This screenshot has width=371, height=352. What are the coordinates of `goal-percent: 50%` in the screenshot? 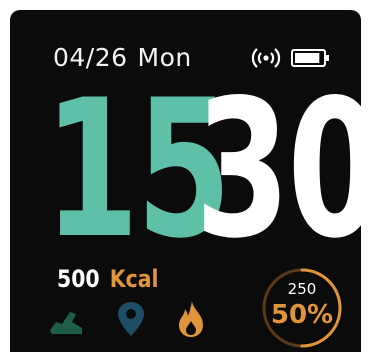 It's located at (302, 315).